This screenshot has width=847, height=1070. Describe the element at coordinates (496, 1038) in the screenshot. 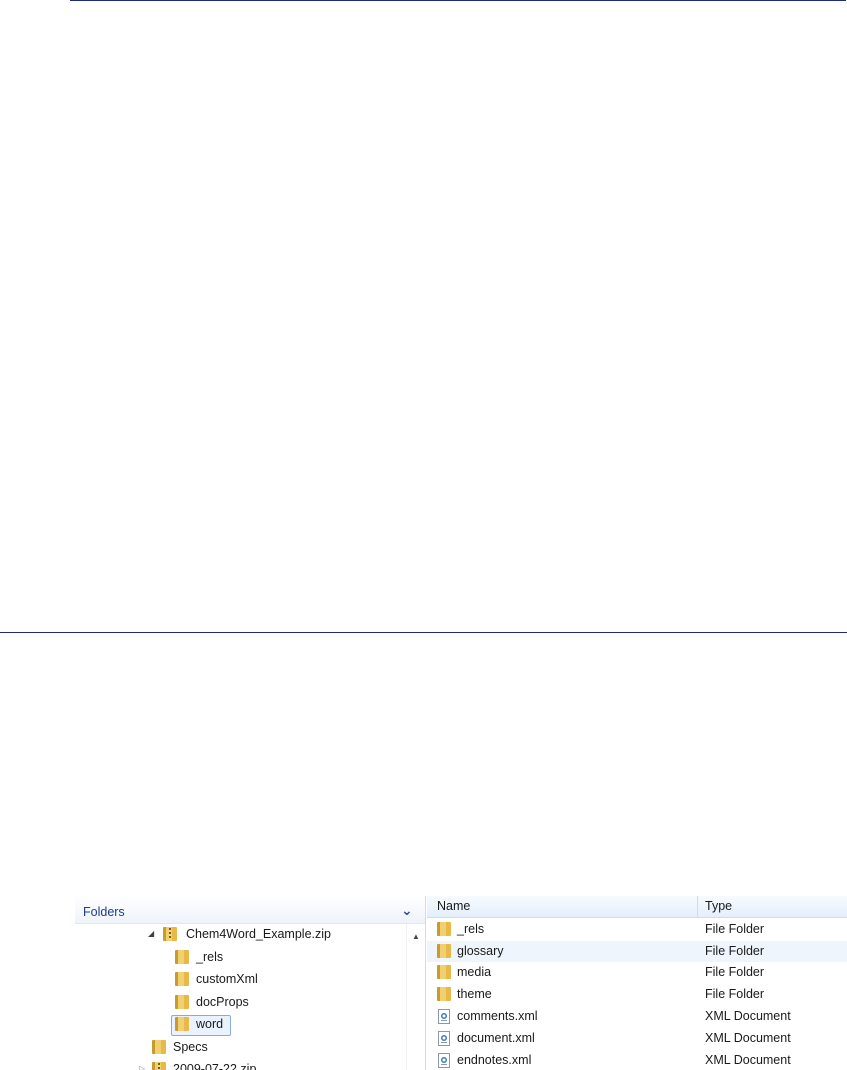

I see `file-name: document.xml` at that location.